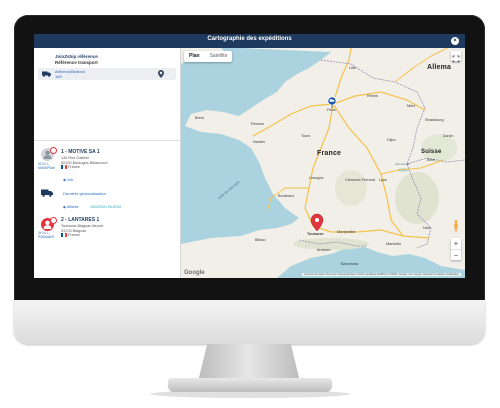 Image resolution: width=500 pixels, height=408 pixels. I want to click on map-label-bern: Bern, so click(431, 160).